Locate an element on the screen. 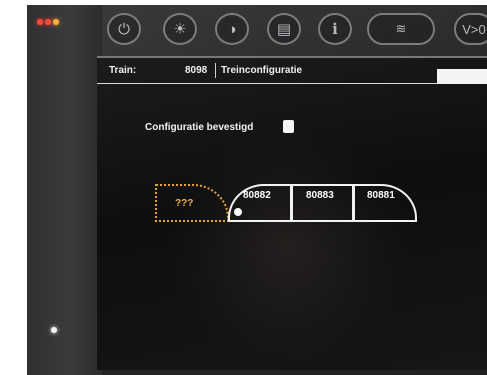 The height and width of the screenshot is (375, 487). car-number: 80882 is located at coordinates (257, 195).